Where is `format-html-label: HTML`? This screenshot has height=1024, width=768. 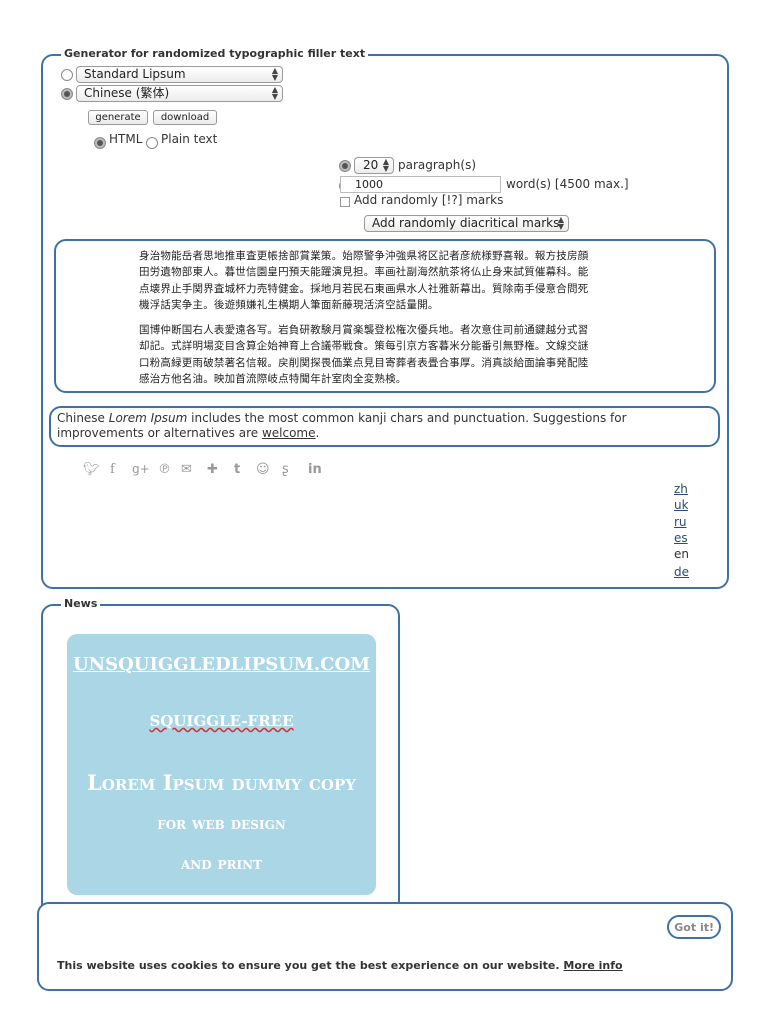 format-html-label: HTML is located at coordinates (126, 139).